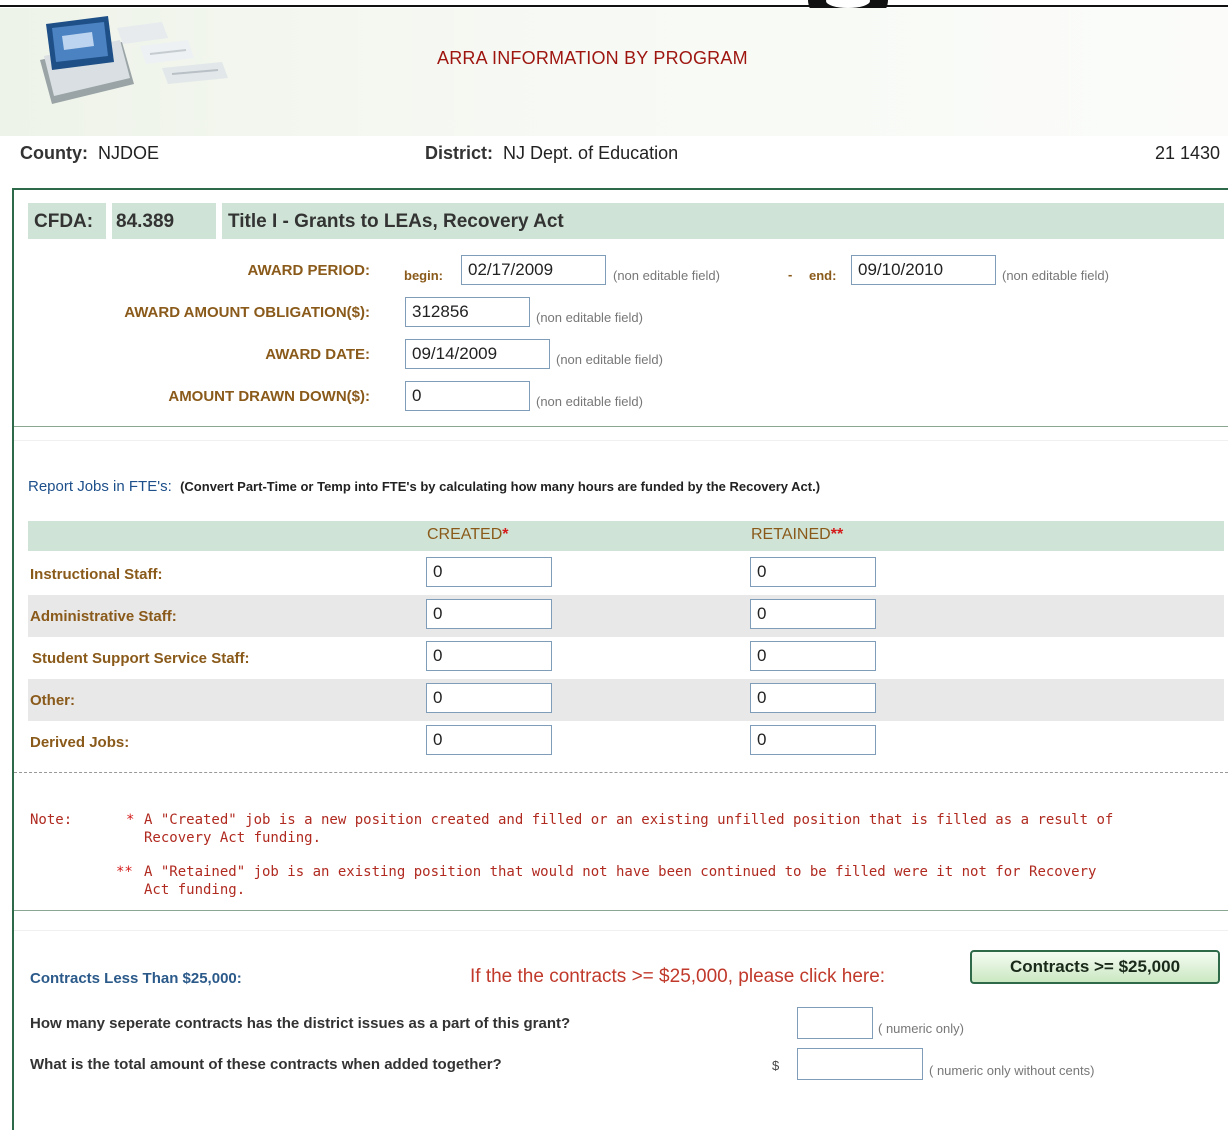 This screenshot has height=1130, width=1228. What do you see at coordinates (136, 978) in the screenshot?
I see `contracts-label: Contracts Less Than $25,000:` at bounding box center [136, 978].